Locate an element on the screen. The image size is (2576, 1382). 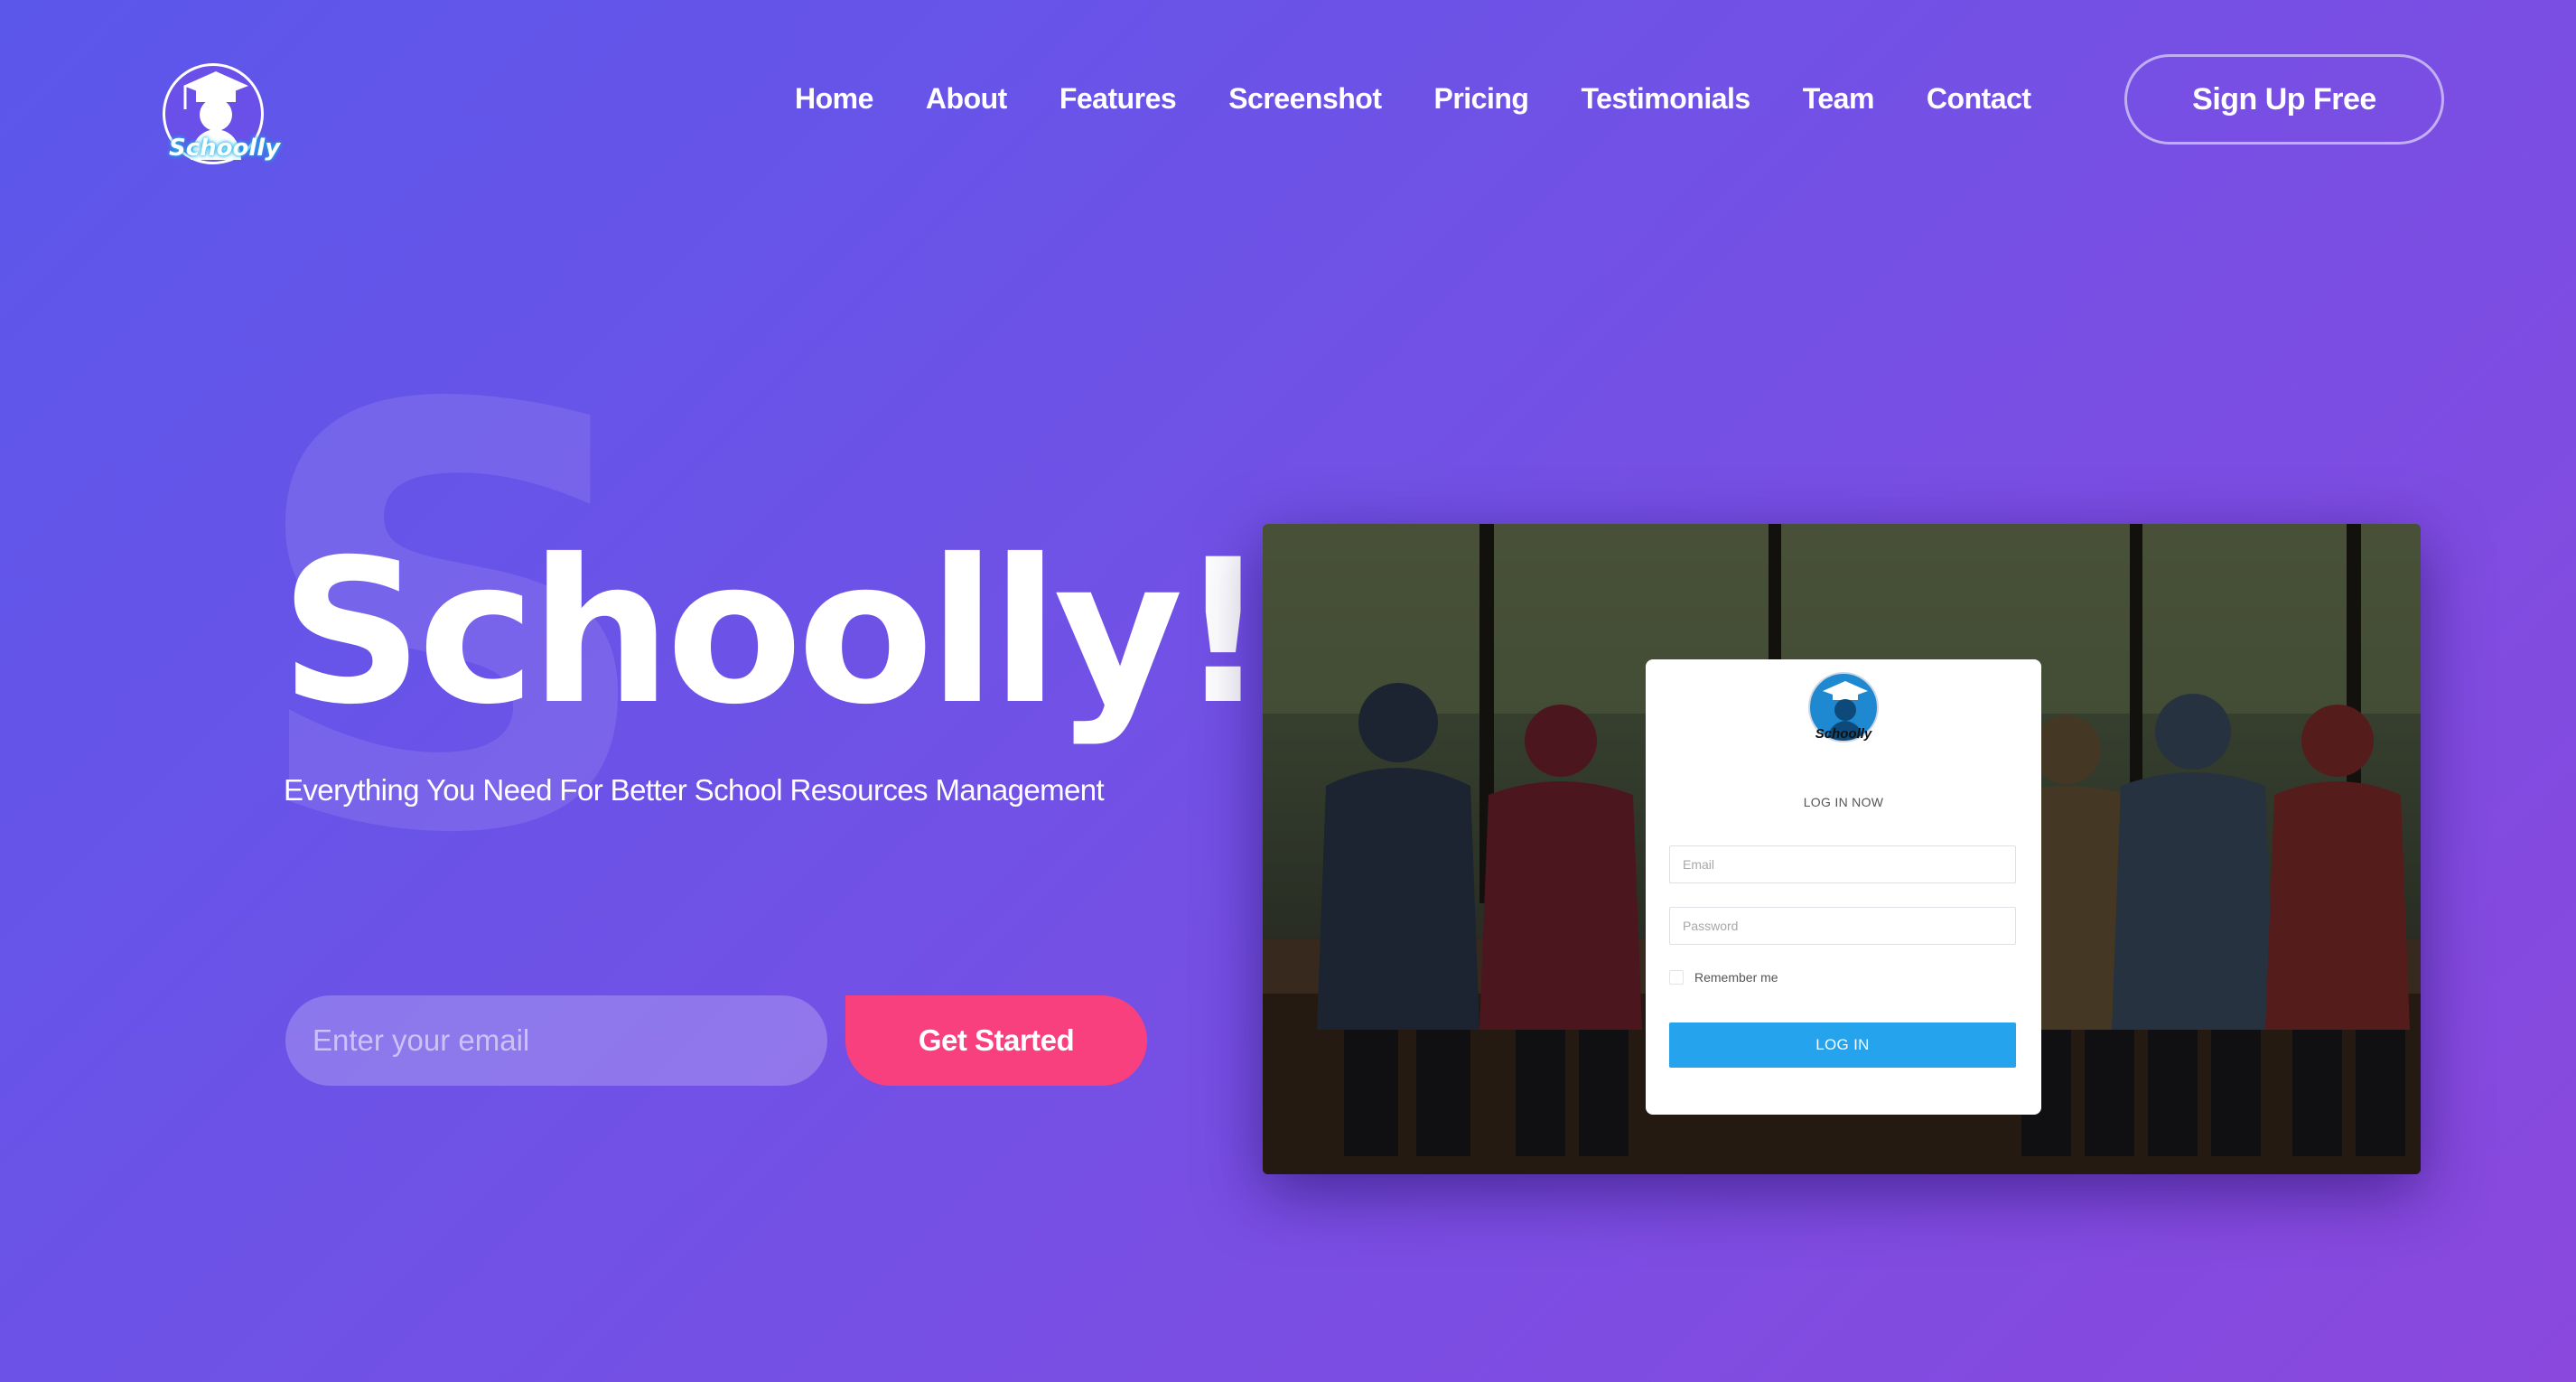
login-card: Schoolly LOG IN NOW Remember me LOG IN is located at coordinates (1844, 887).